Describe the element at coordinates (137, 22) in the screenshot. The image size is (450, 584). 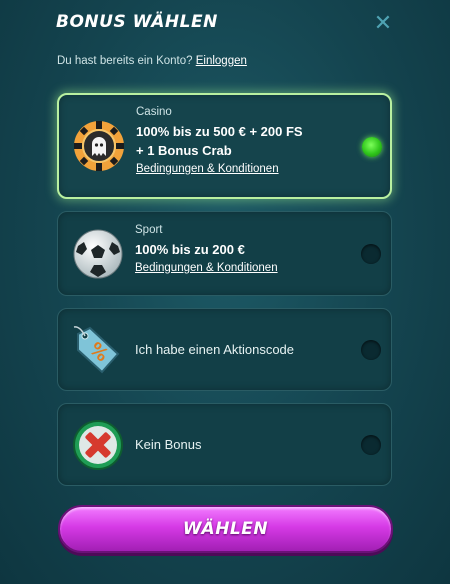
I see `modal-title: BONUS WÄHLEN` at that location.